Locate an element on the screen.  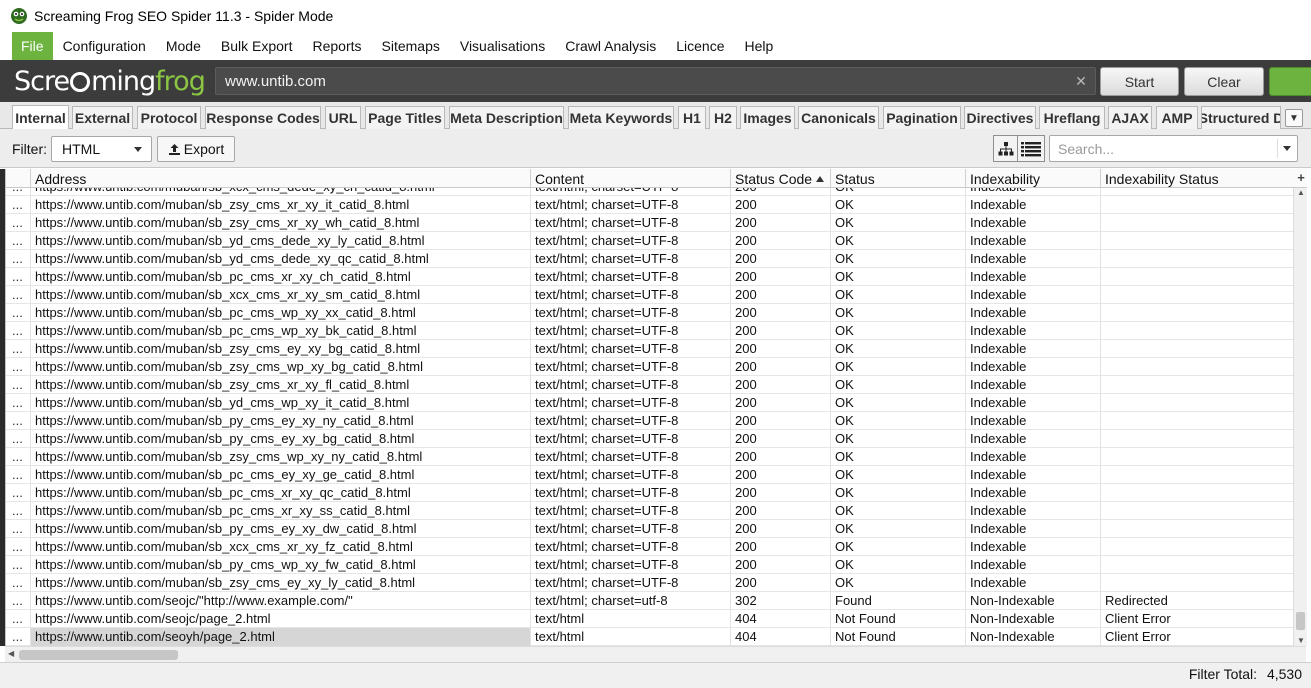
menu-mode: Mode is located at coordinates (183, 46).